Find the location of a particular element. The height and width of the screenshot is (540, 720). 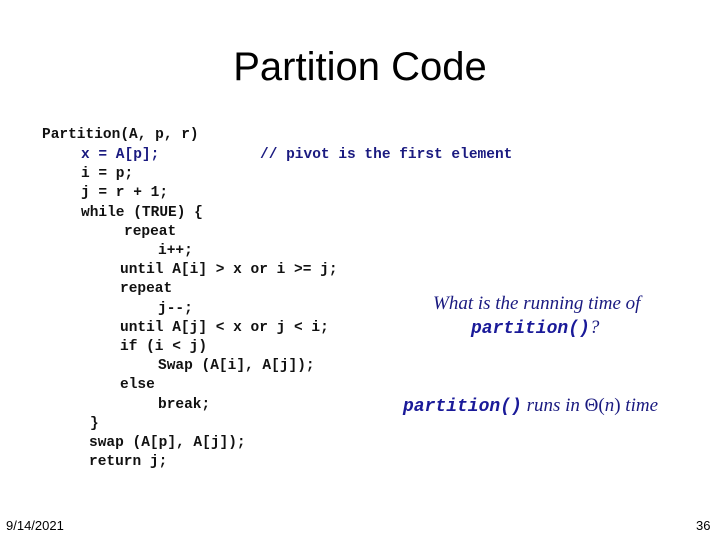

theta-symbol: Θ( is located at coordinates (594, 405).